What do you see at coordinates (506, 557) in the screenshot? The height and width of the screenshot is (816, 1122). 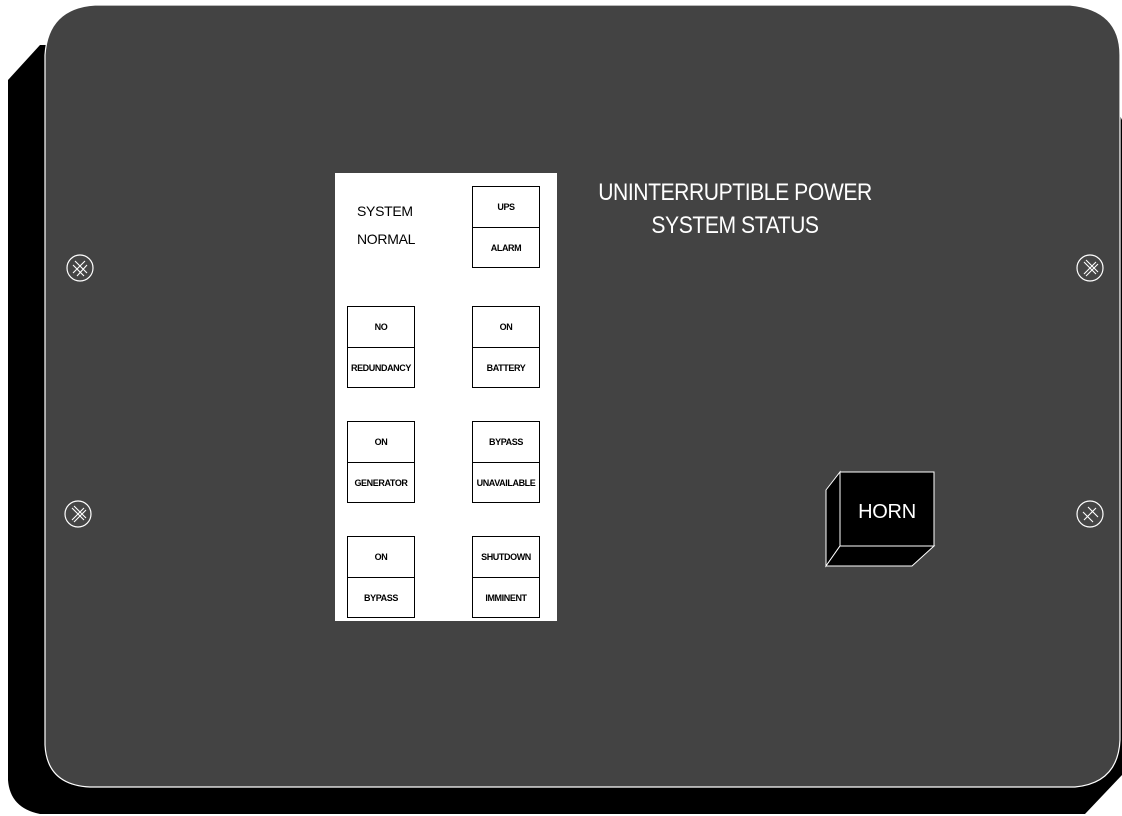 I see `indicator-top-label: SHUTDOWN` at bounding box center [506, 557].